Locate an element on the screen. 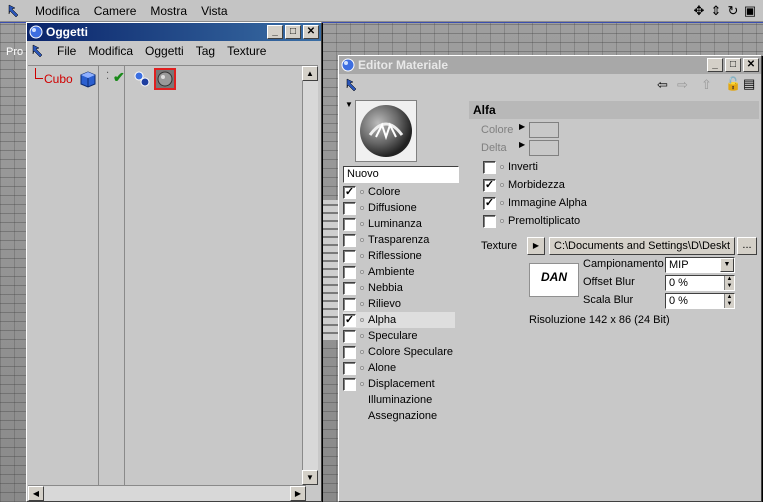  delta-expand-arrow-icon: ▶ is located at coordinates (522, 144).